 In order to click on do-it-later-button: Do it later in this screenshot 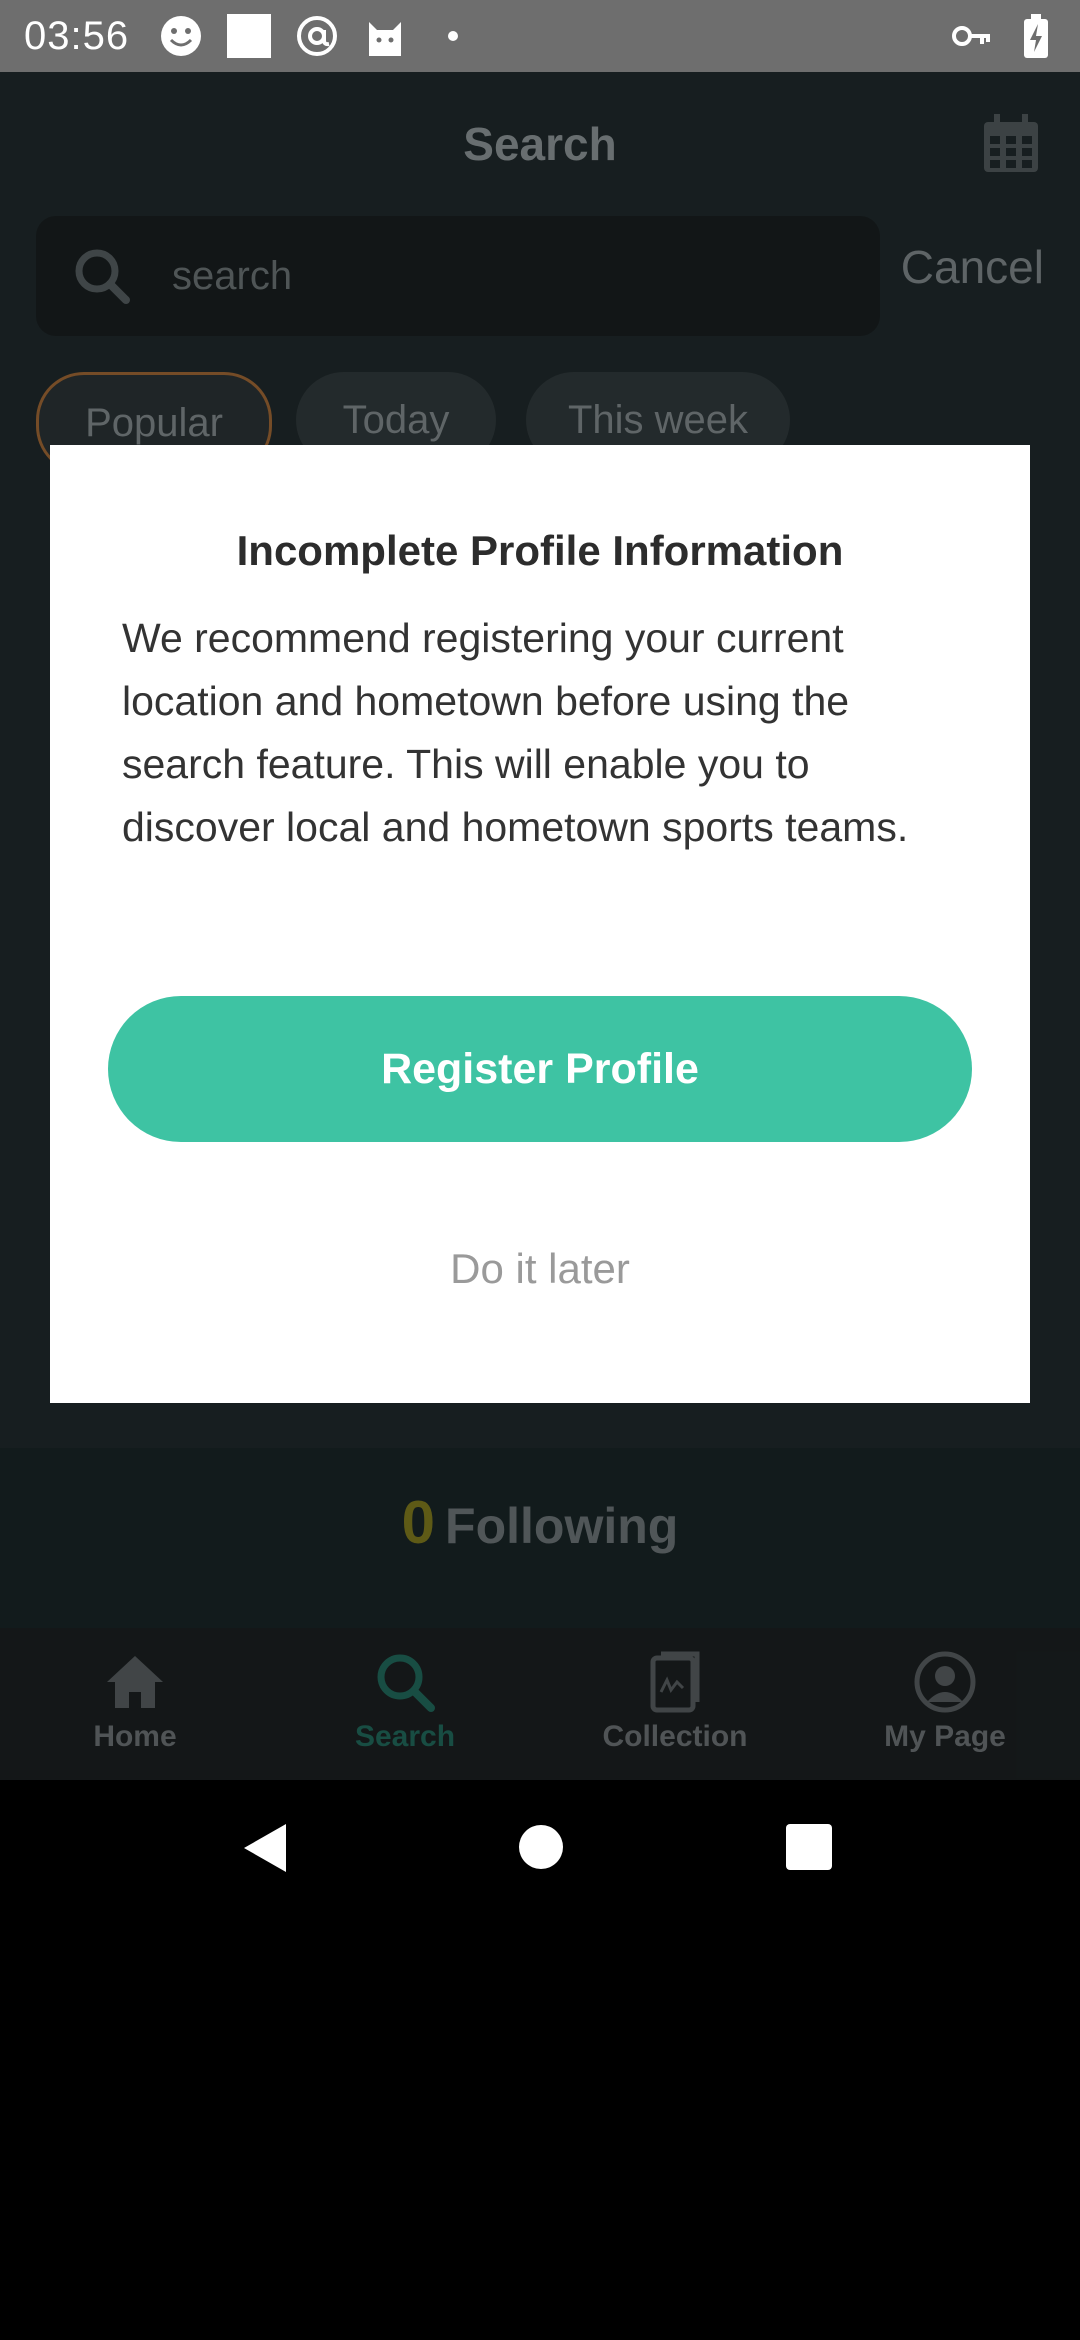, I will do `click(540, 1269)`.